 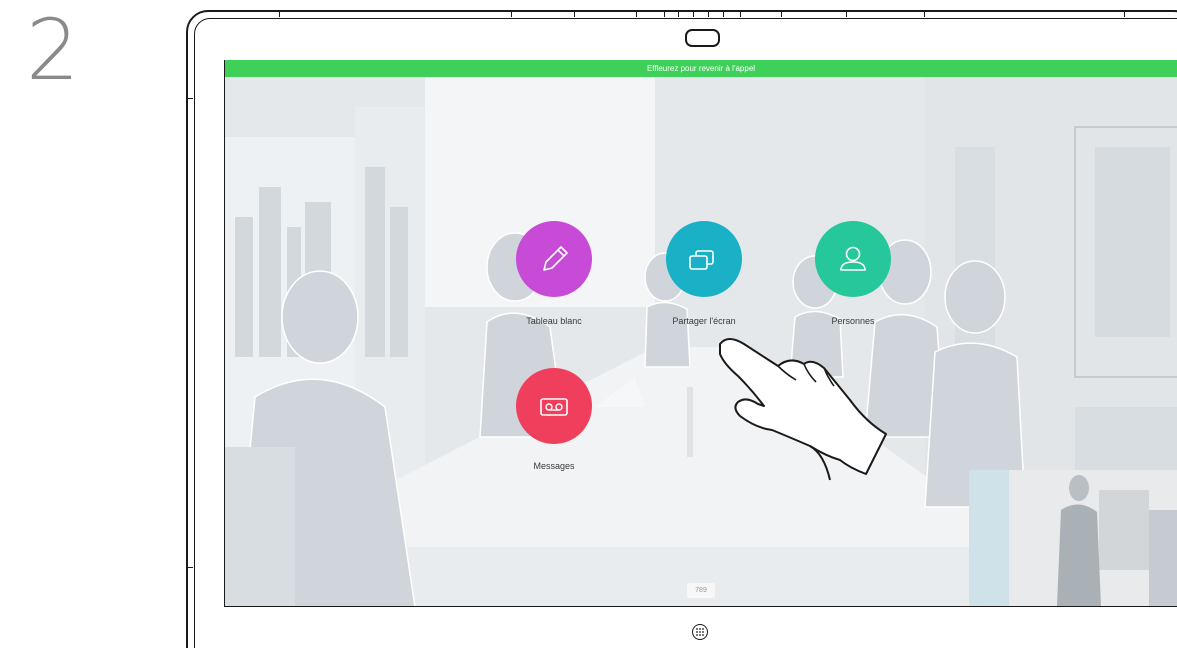 I want to click on people-label: Personnes, so click(x=853, y=321).